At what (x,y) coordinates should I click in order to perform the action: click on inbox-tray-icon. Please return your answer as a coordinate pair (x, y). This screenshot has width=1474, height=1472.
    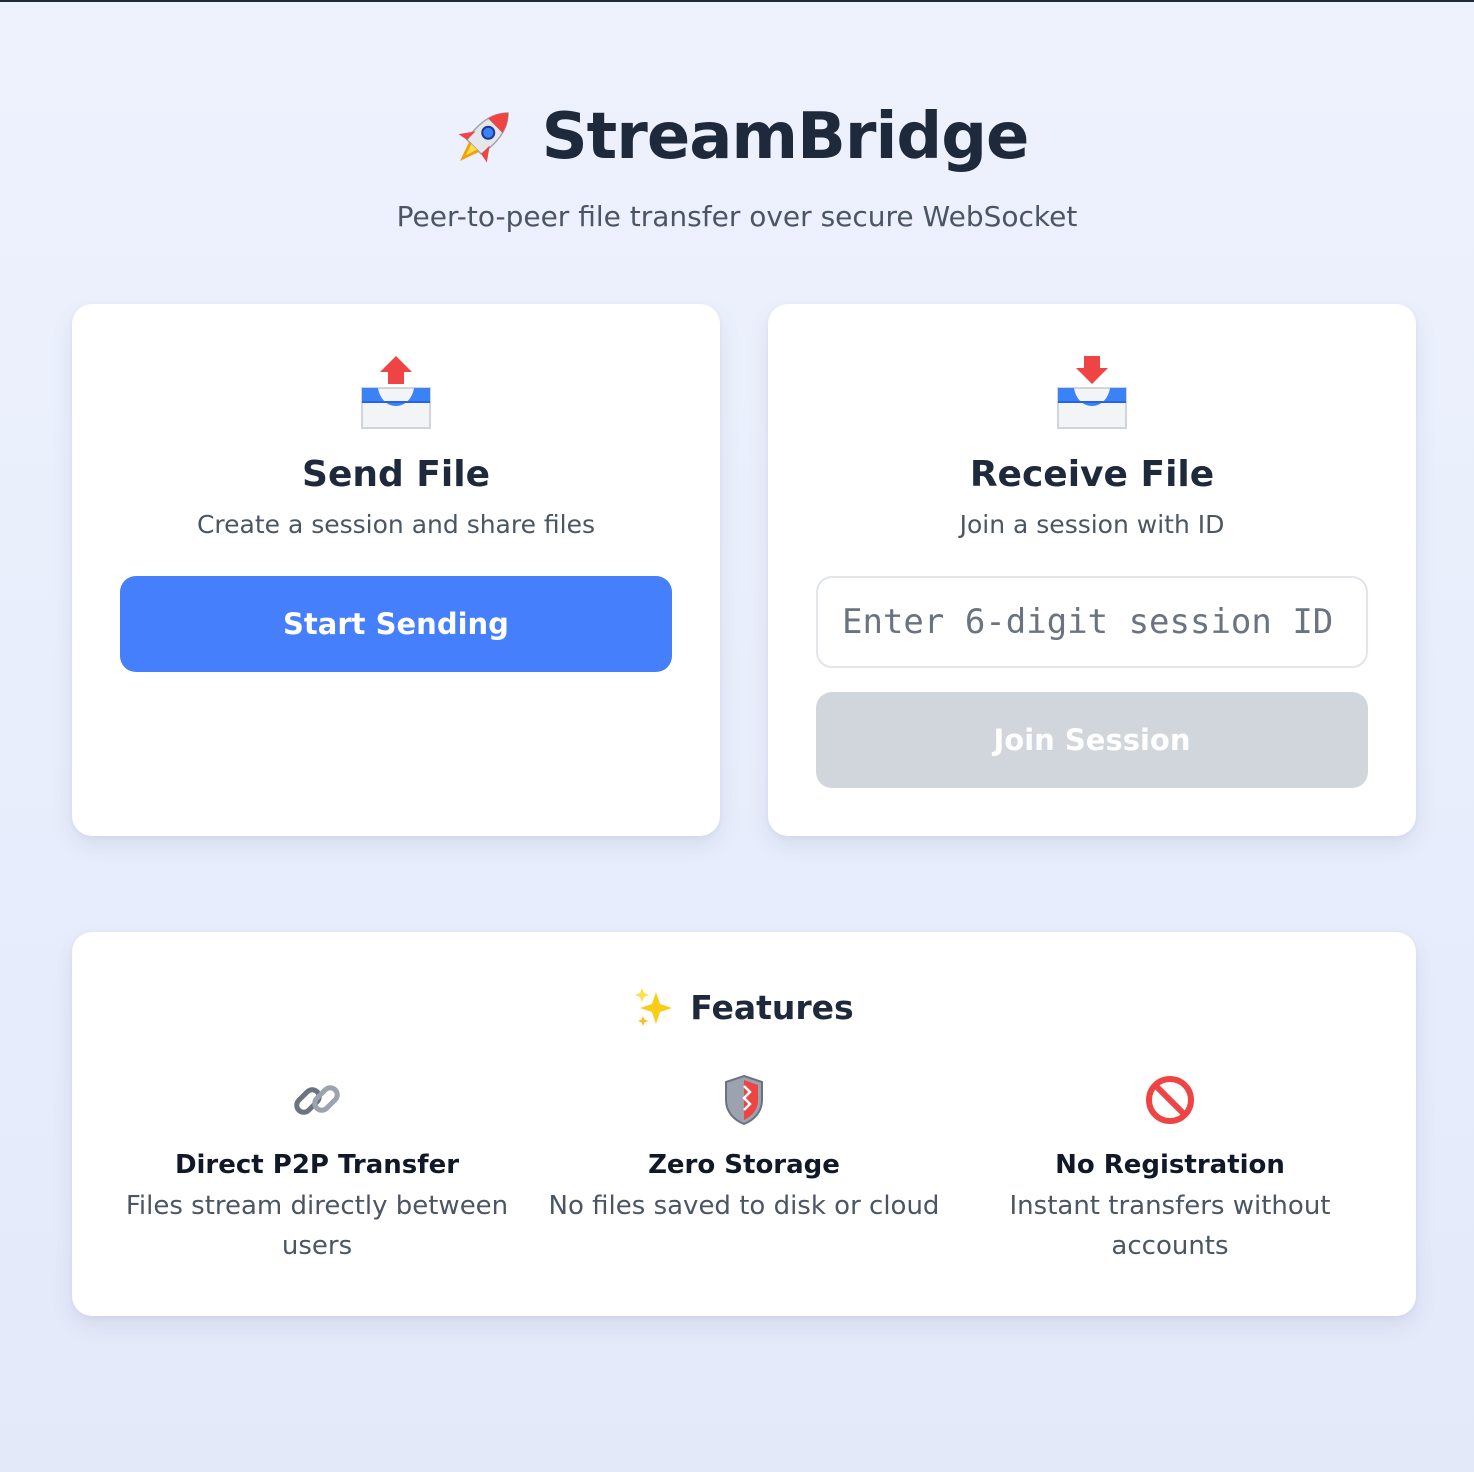
    Looking at the image, I should click on (1092, 392).